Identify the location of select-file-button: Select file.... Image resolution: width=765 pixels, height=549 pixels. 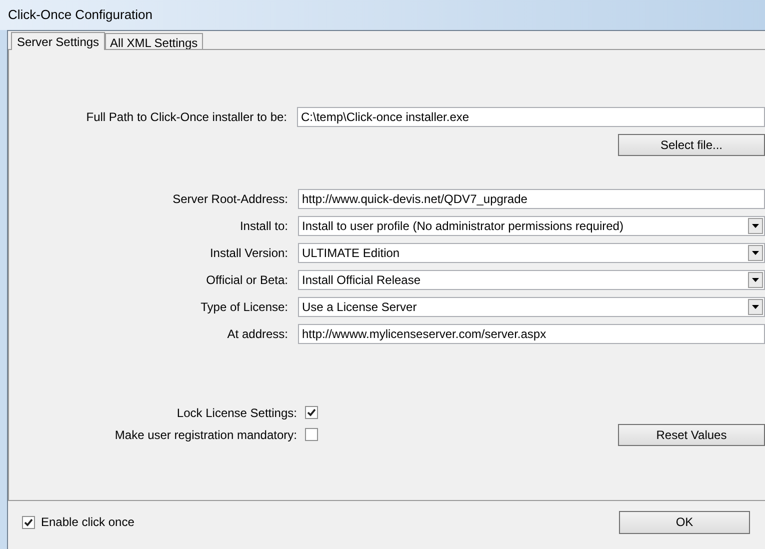
(691, 145).